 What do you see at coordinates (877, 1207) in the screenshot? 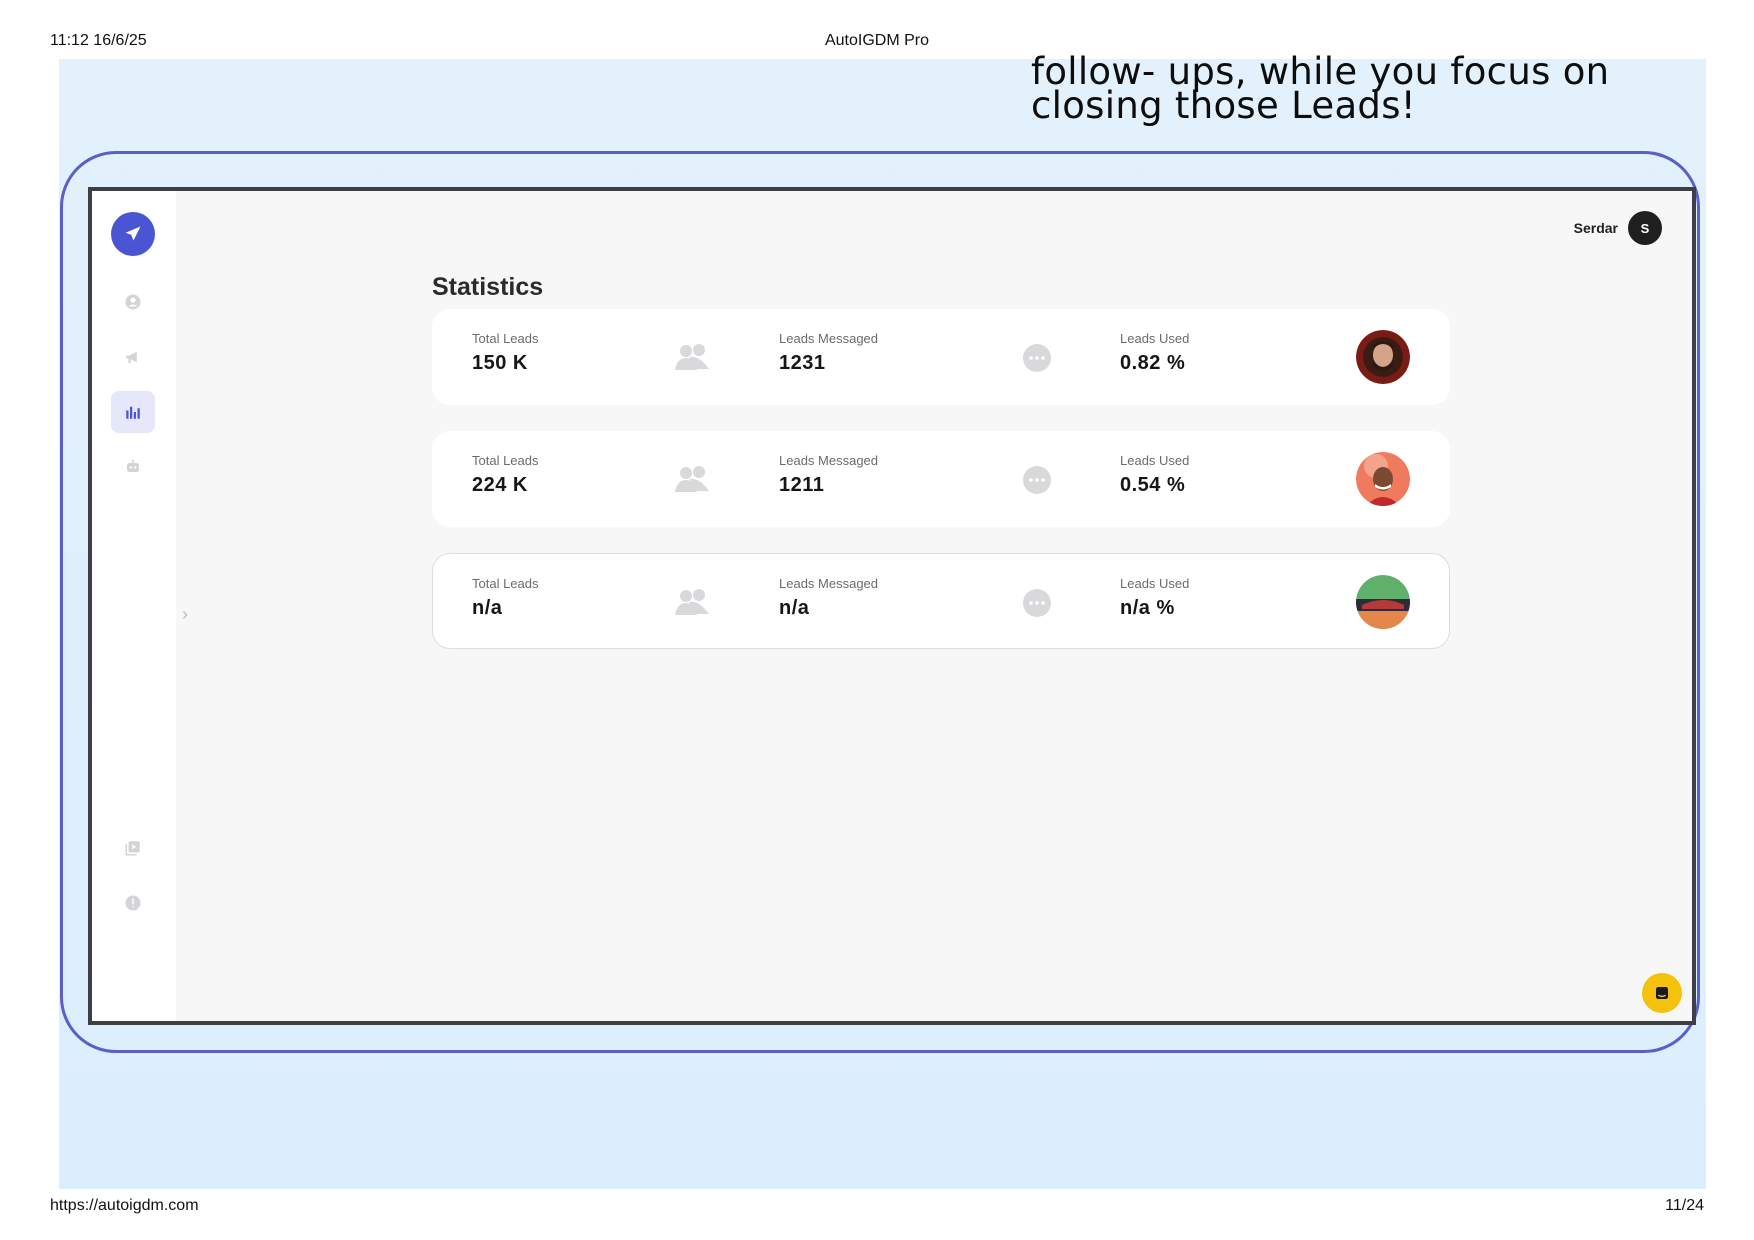
I see `print-footer: https://autoigdm.com 11/24` at bounding box center [877, 1207].